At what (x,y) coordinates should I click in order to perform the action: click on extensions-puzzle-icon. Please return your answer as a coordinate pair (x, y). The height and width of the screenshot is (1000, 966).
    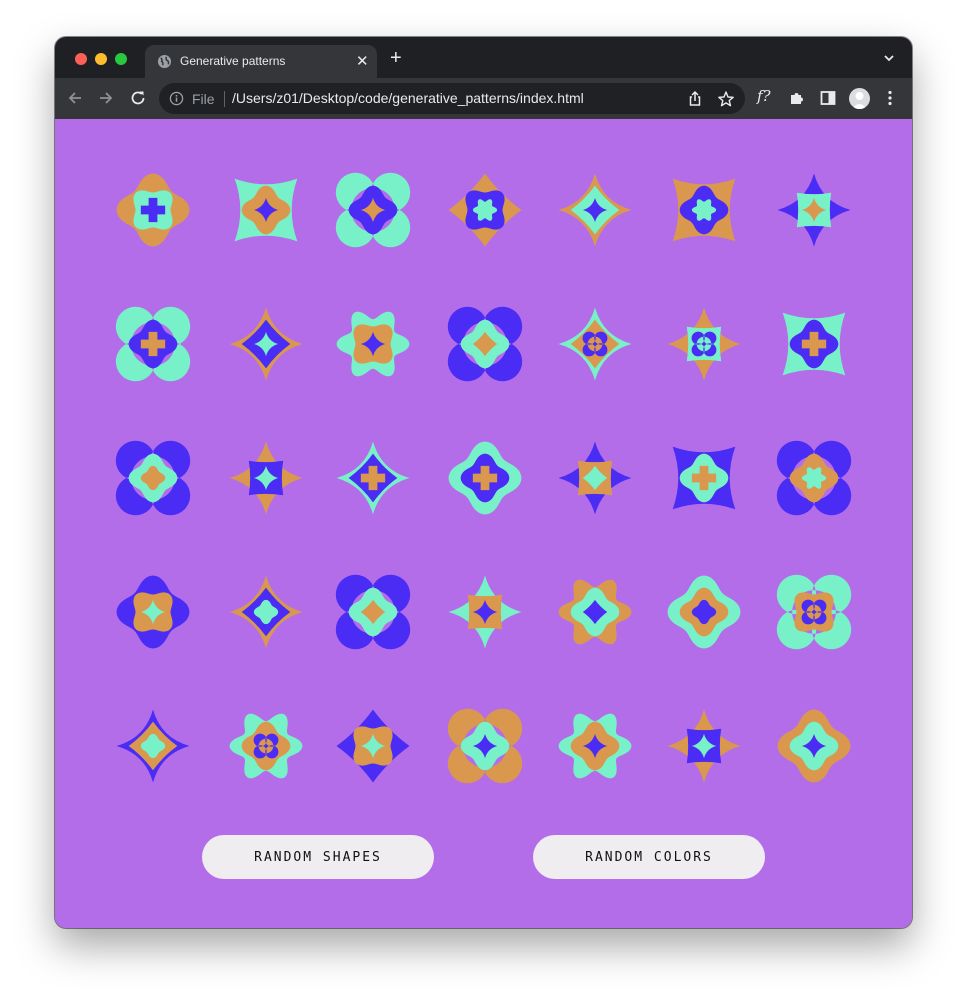
    Looking at the image, I should click on (797, 98).